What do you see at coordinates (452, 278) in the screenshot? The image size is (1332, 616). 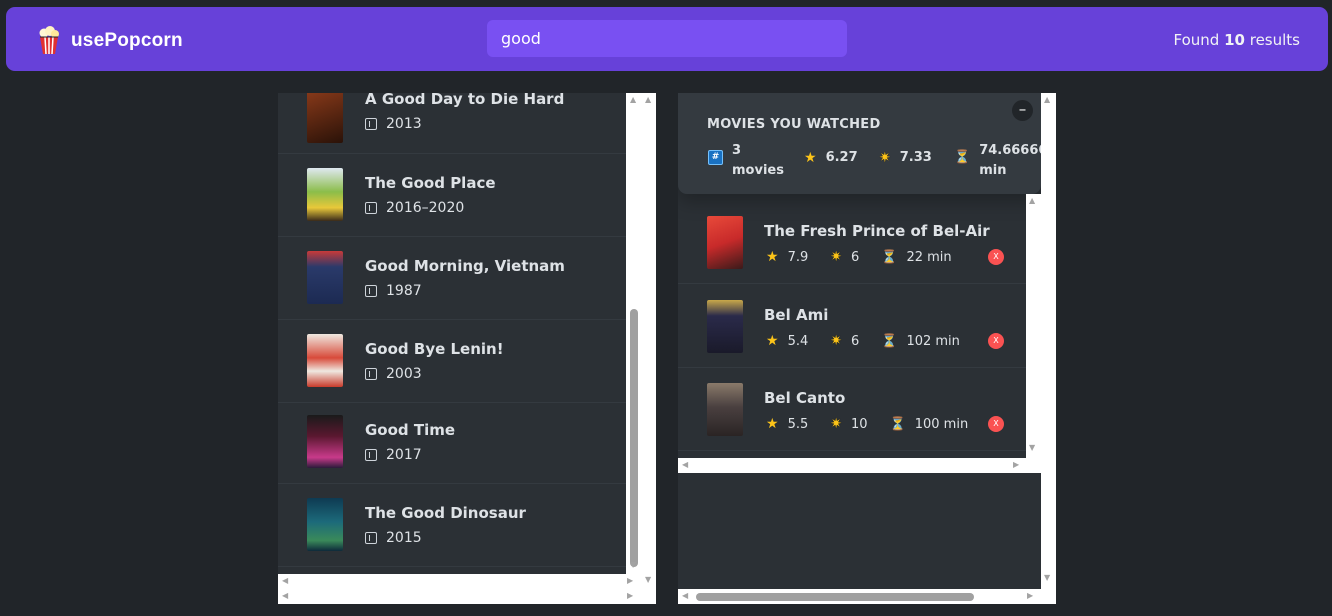 I see `list-item: Good Morning, Vietnam 1987` at bounding box center [452, 278].